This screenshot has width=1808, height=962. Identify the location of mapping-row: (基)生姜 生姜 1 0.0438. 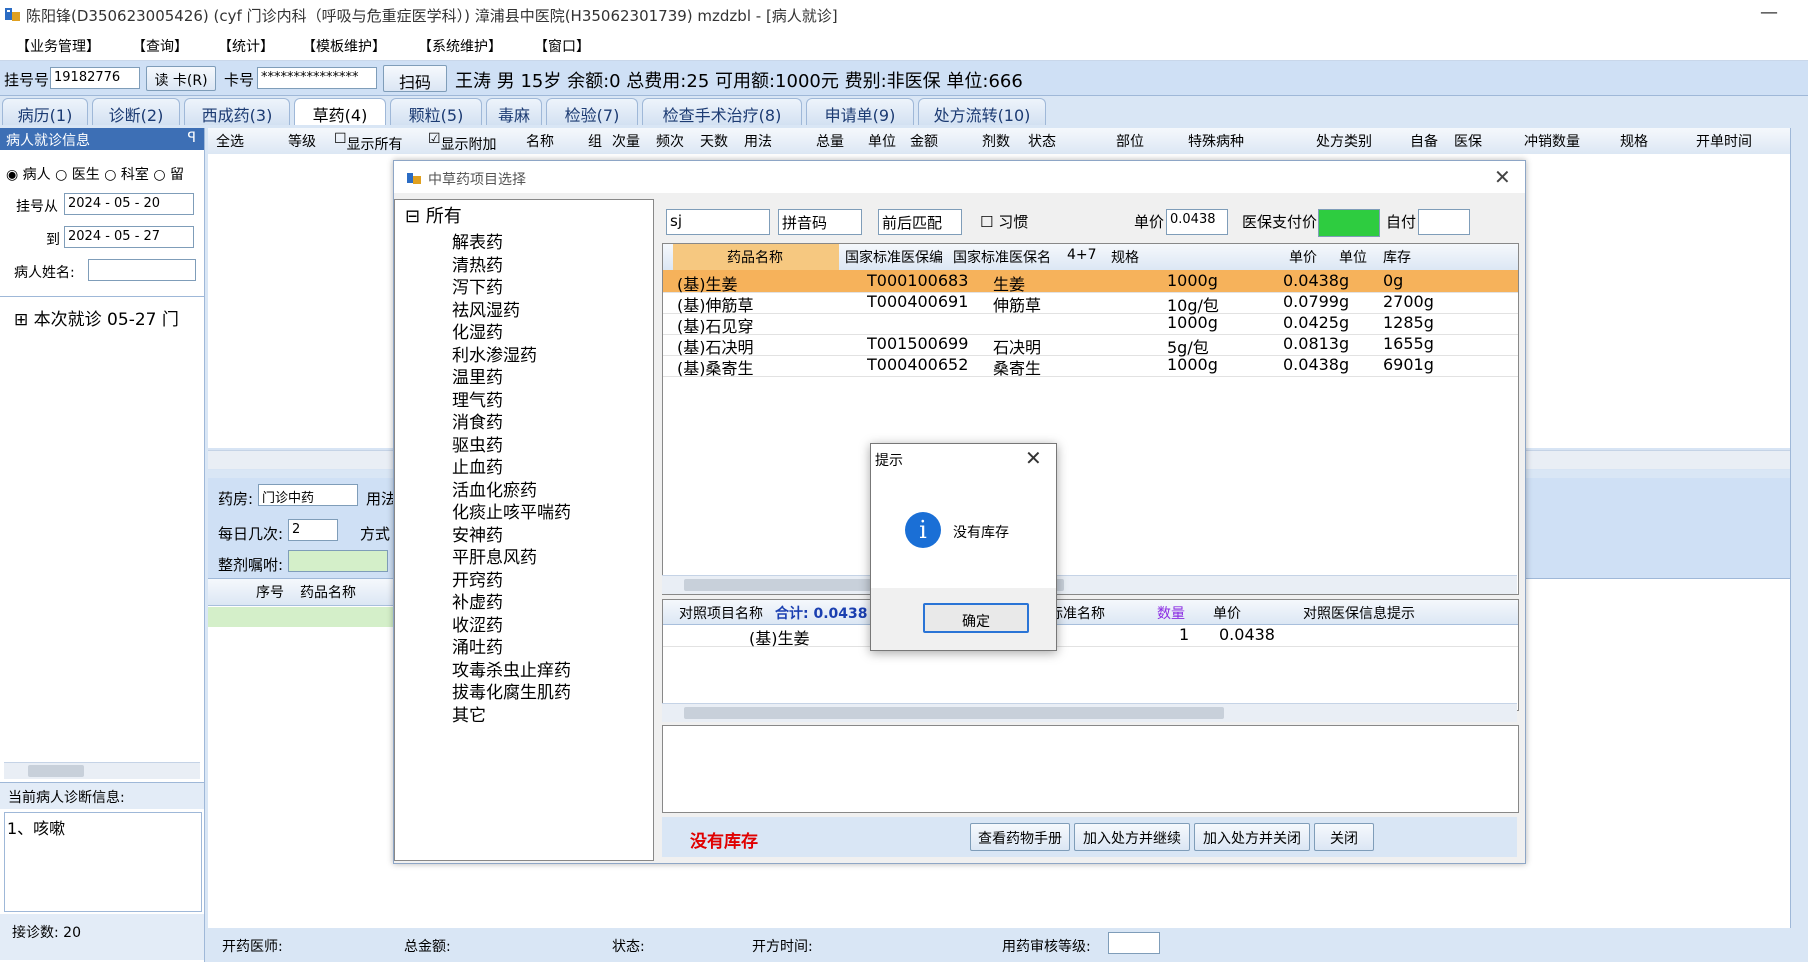
(1090, 636).